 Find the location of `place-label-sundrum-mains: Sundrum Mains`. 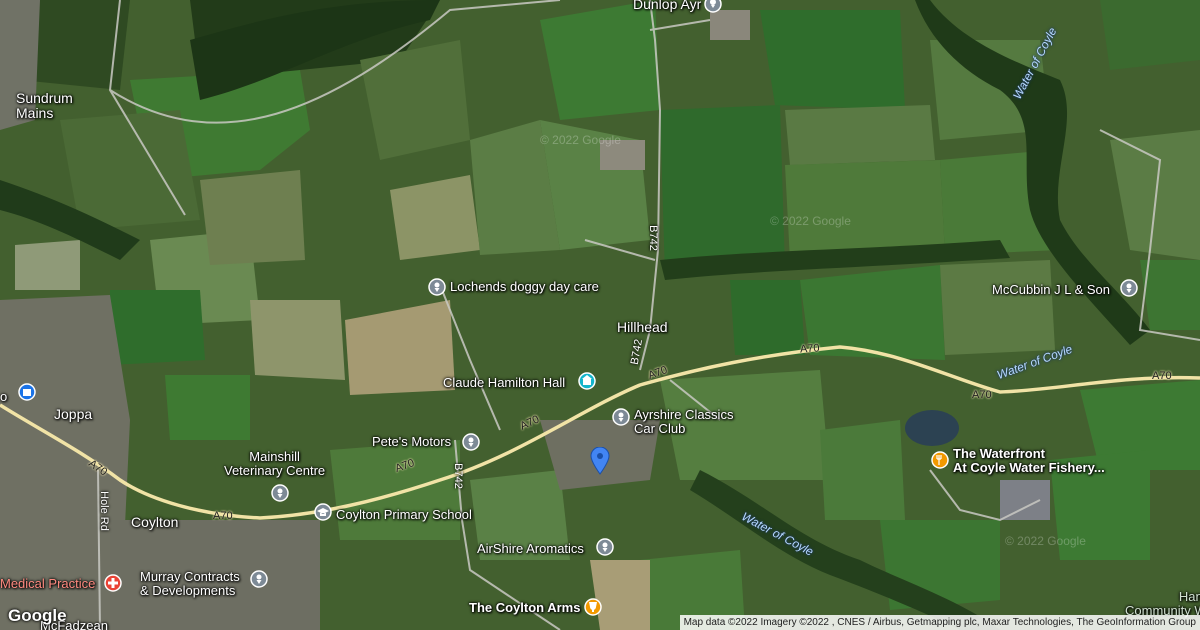

place-label-sundrum-mains: Sundrum Mains is located at coordinates (44, 106).